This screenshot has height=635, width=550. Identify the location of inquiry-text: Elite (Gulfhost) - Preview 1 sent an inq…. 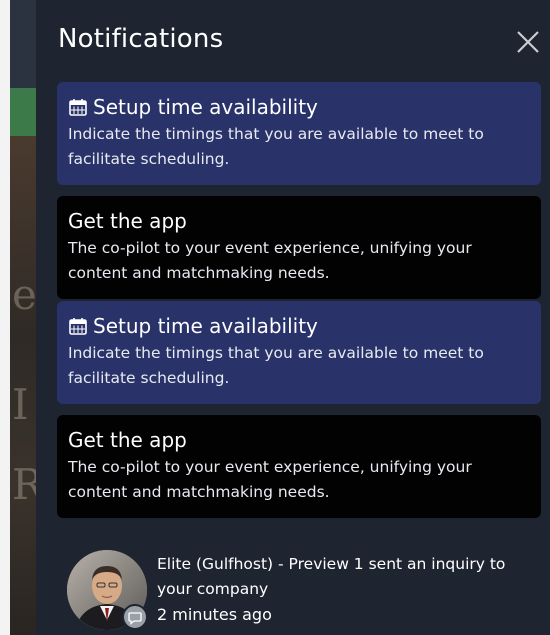
(347, 589).